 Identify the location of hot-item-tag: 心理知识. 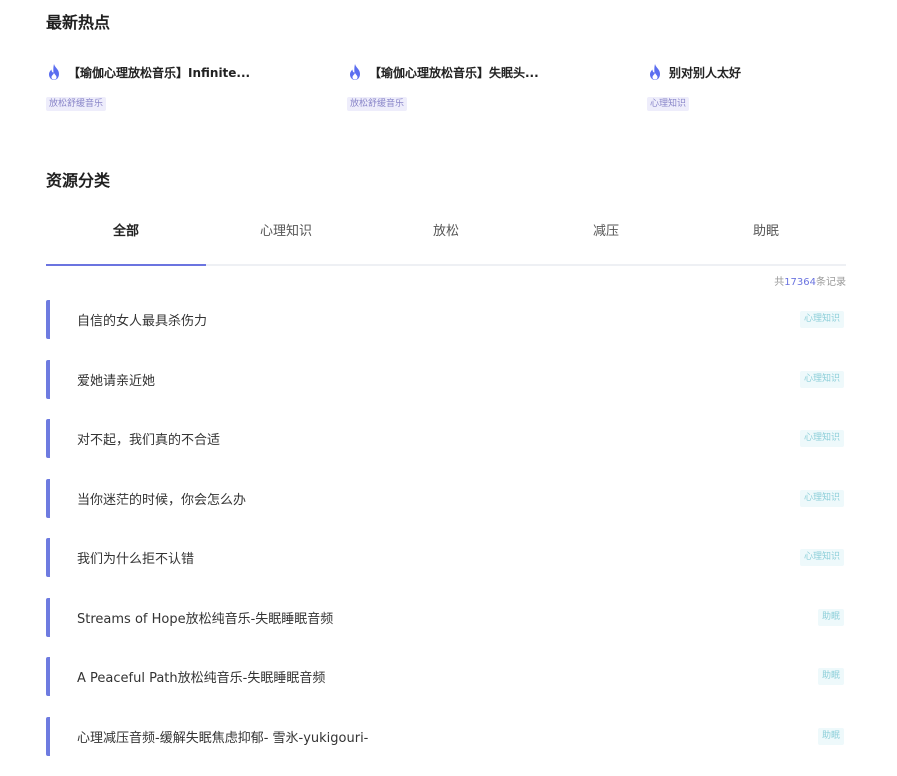
(668, 104).